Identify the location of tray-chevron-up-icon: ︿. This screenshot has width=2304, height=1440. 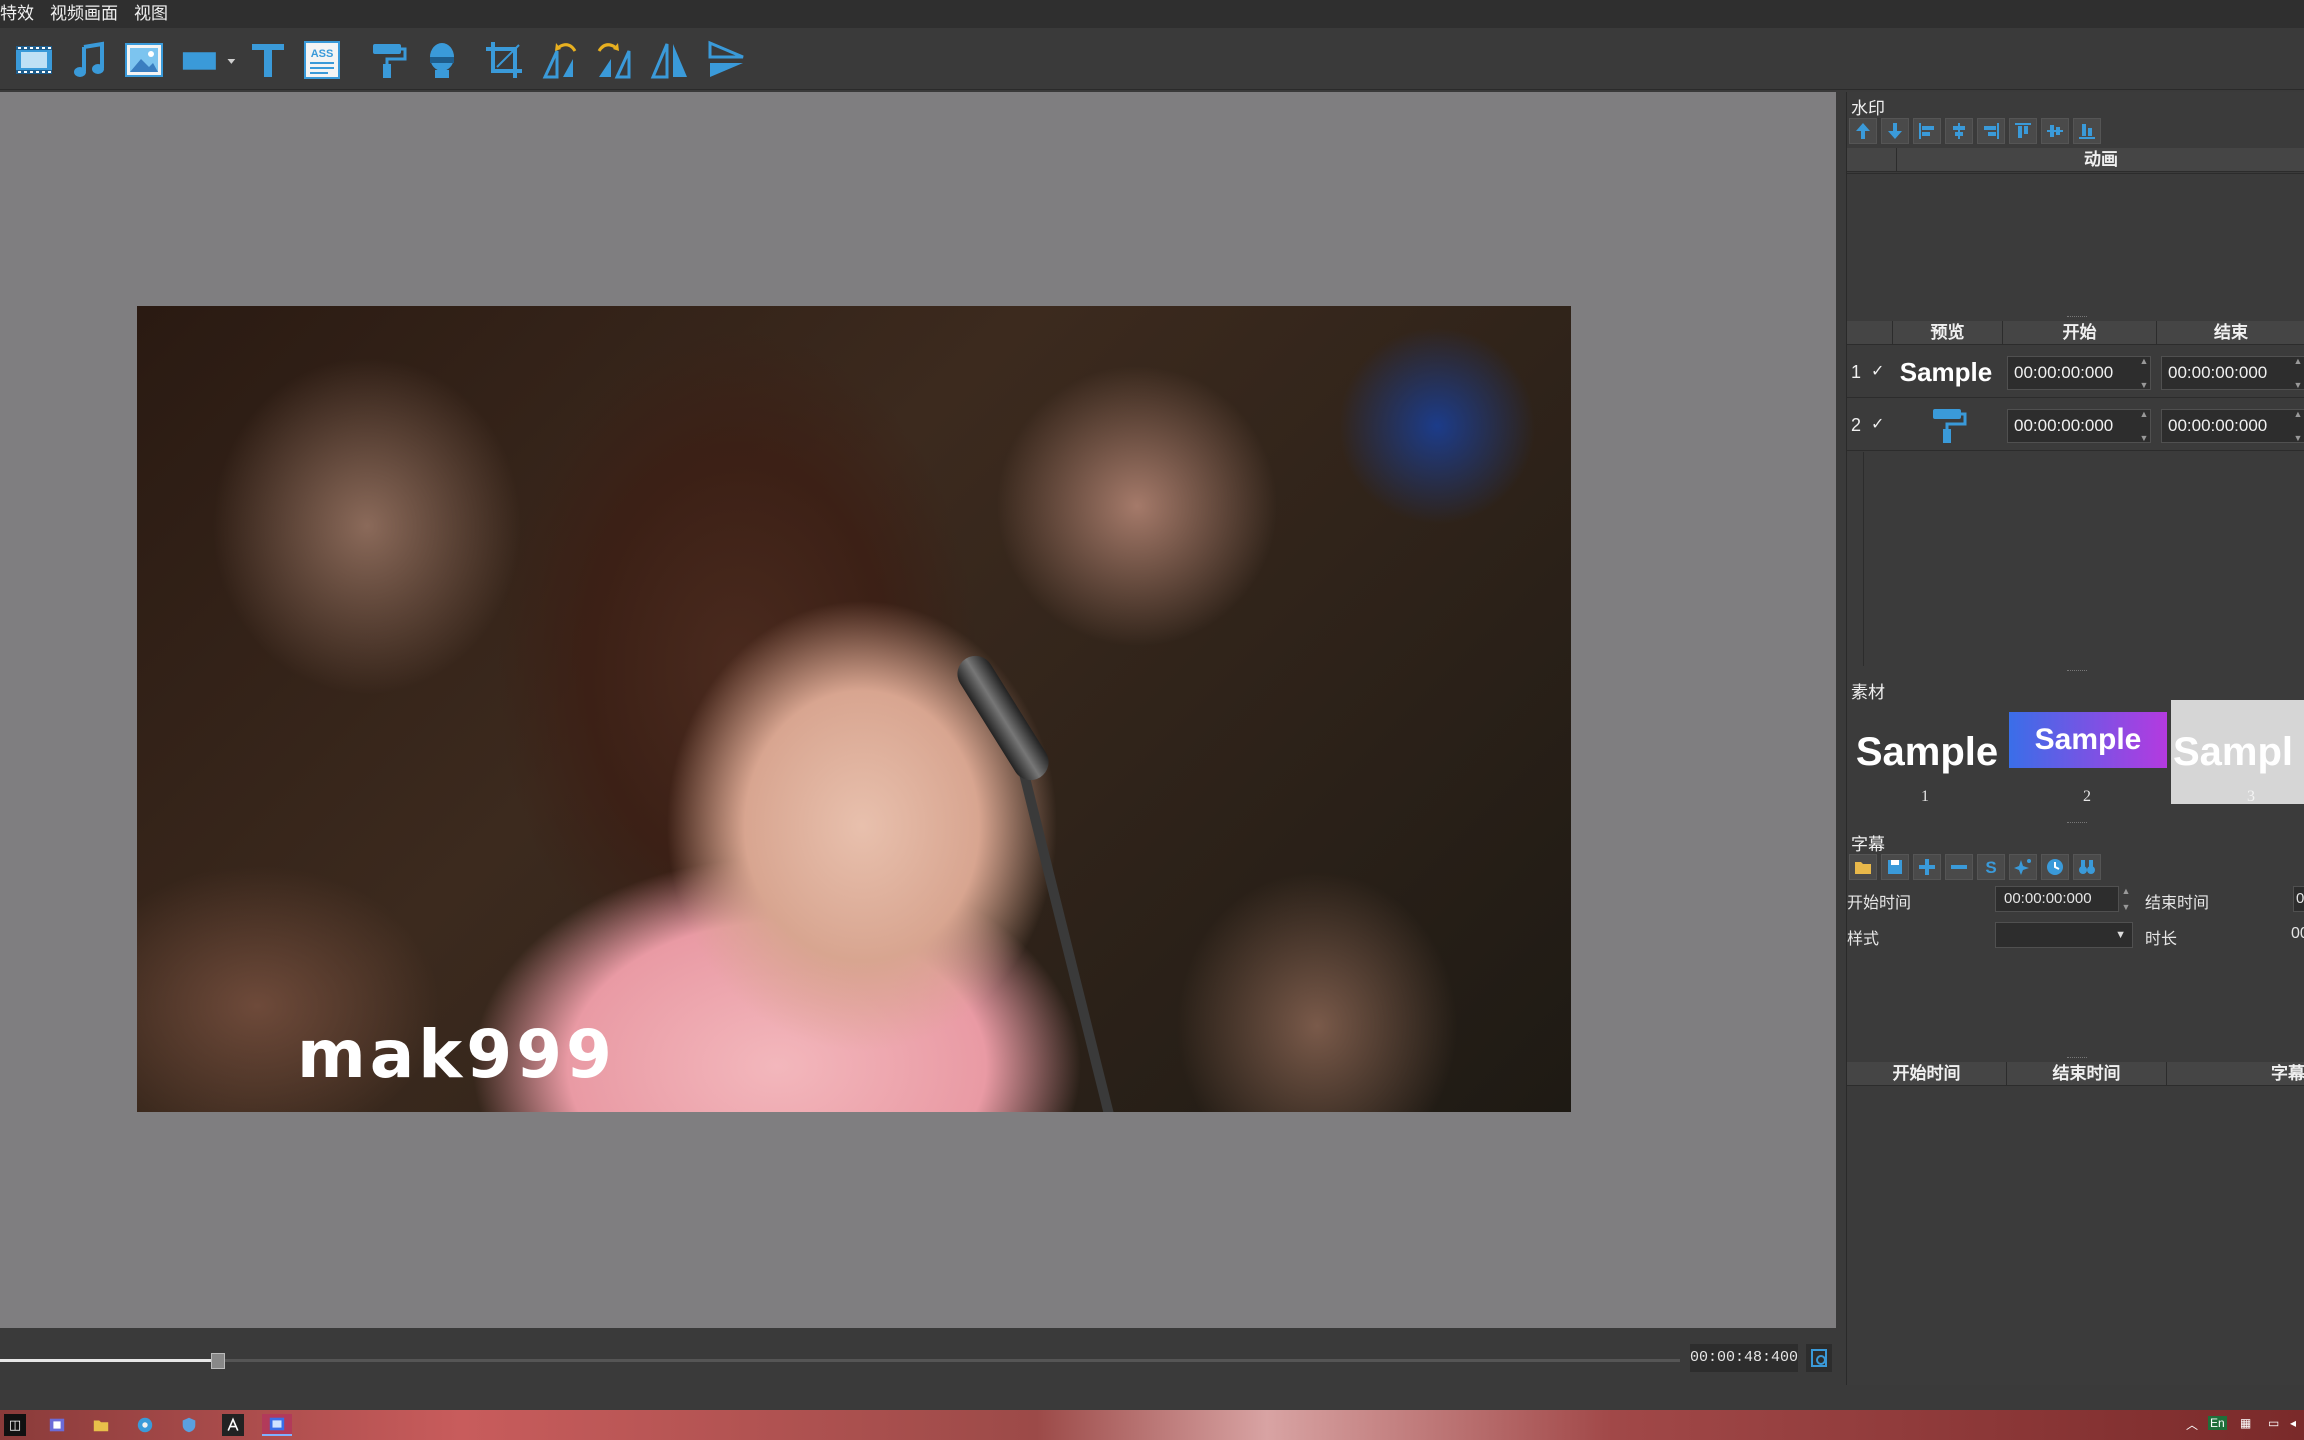
(2192, 1424).